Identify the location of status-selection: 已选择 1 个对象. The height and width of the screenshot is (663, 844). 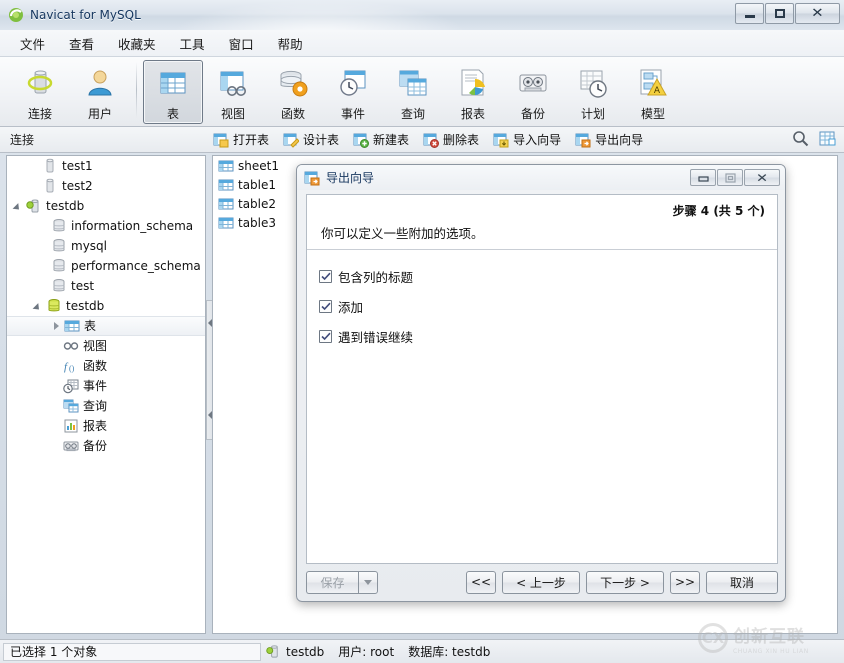
(132, 651).